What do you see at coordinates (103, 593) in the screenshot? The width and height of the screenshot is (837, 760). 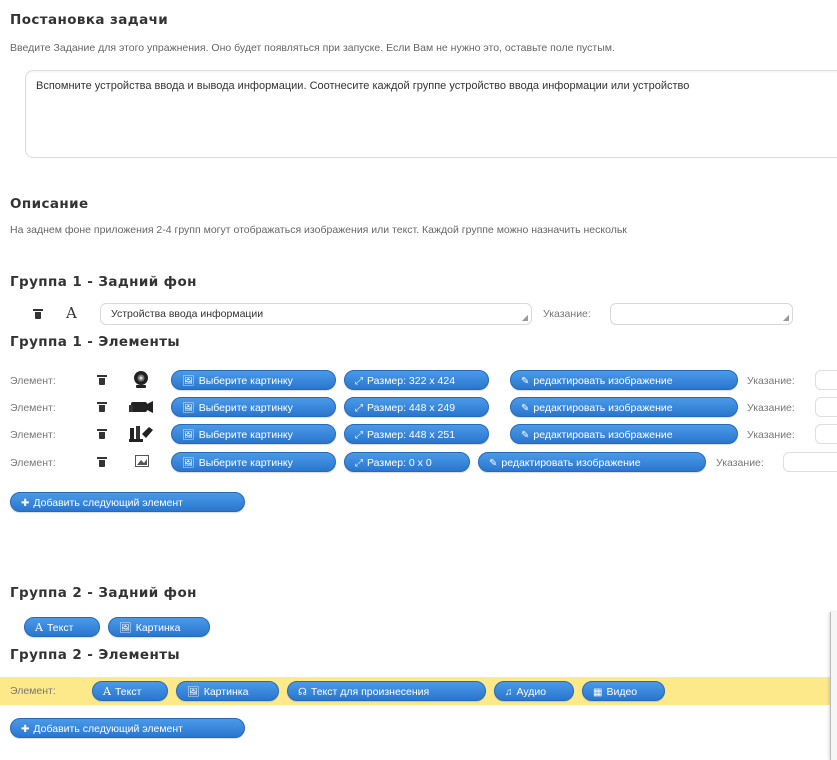 I see `group2-bg-heading: Группа 2 - Задний фон` at bounding box center [103, 593].